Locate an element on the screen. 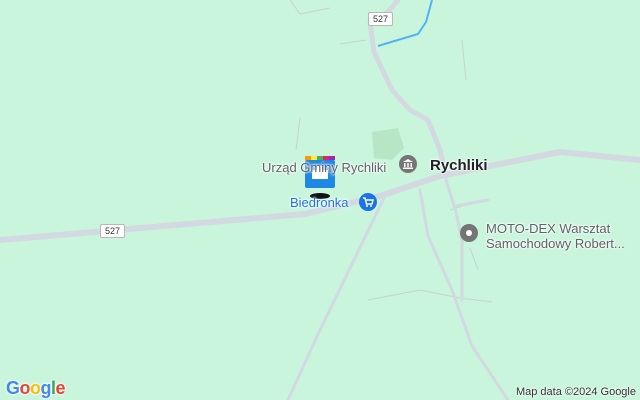 This screenshot has height=400, width=640. map-attribution: Map data ©2024 Google is located at coordinates (576, 392).